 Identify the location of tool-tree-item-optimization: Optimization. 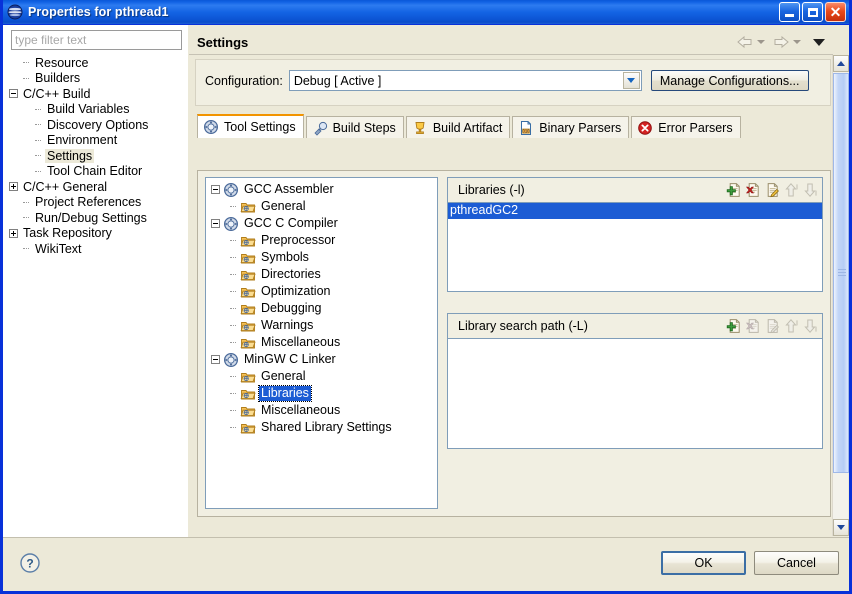
(321, 291).